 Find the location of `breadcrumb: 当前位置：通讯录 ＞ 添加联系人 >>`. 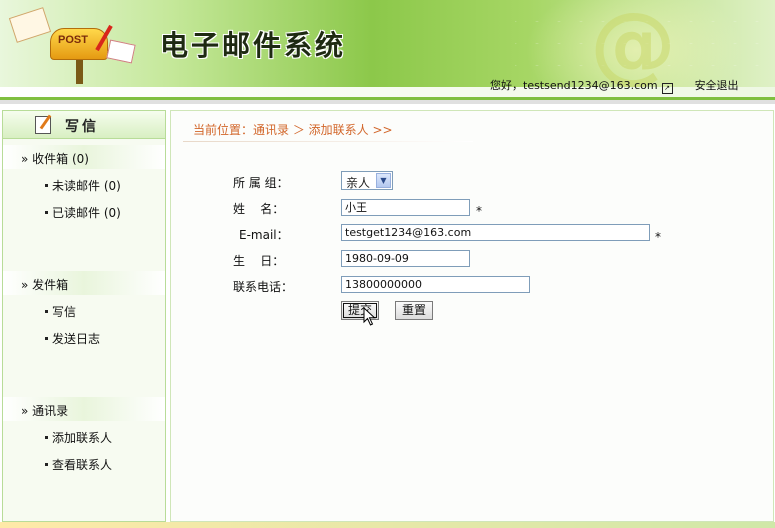

breadcrumb: 当前位置：通讯录 ＞ 添加联系人 >> is located at coordinates (293, 130).